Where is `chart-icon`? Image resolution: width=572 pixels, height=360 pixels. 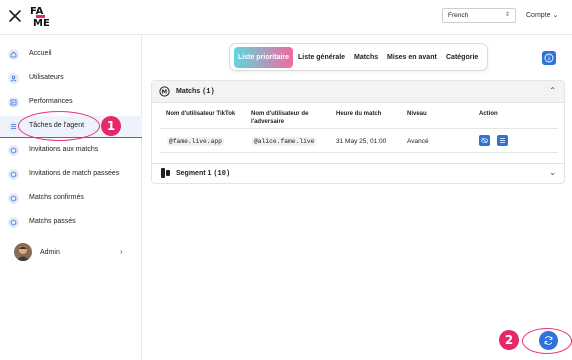
chart-icon is located at coordinates (13, 102).